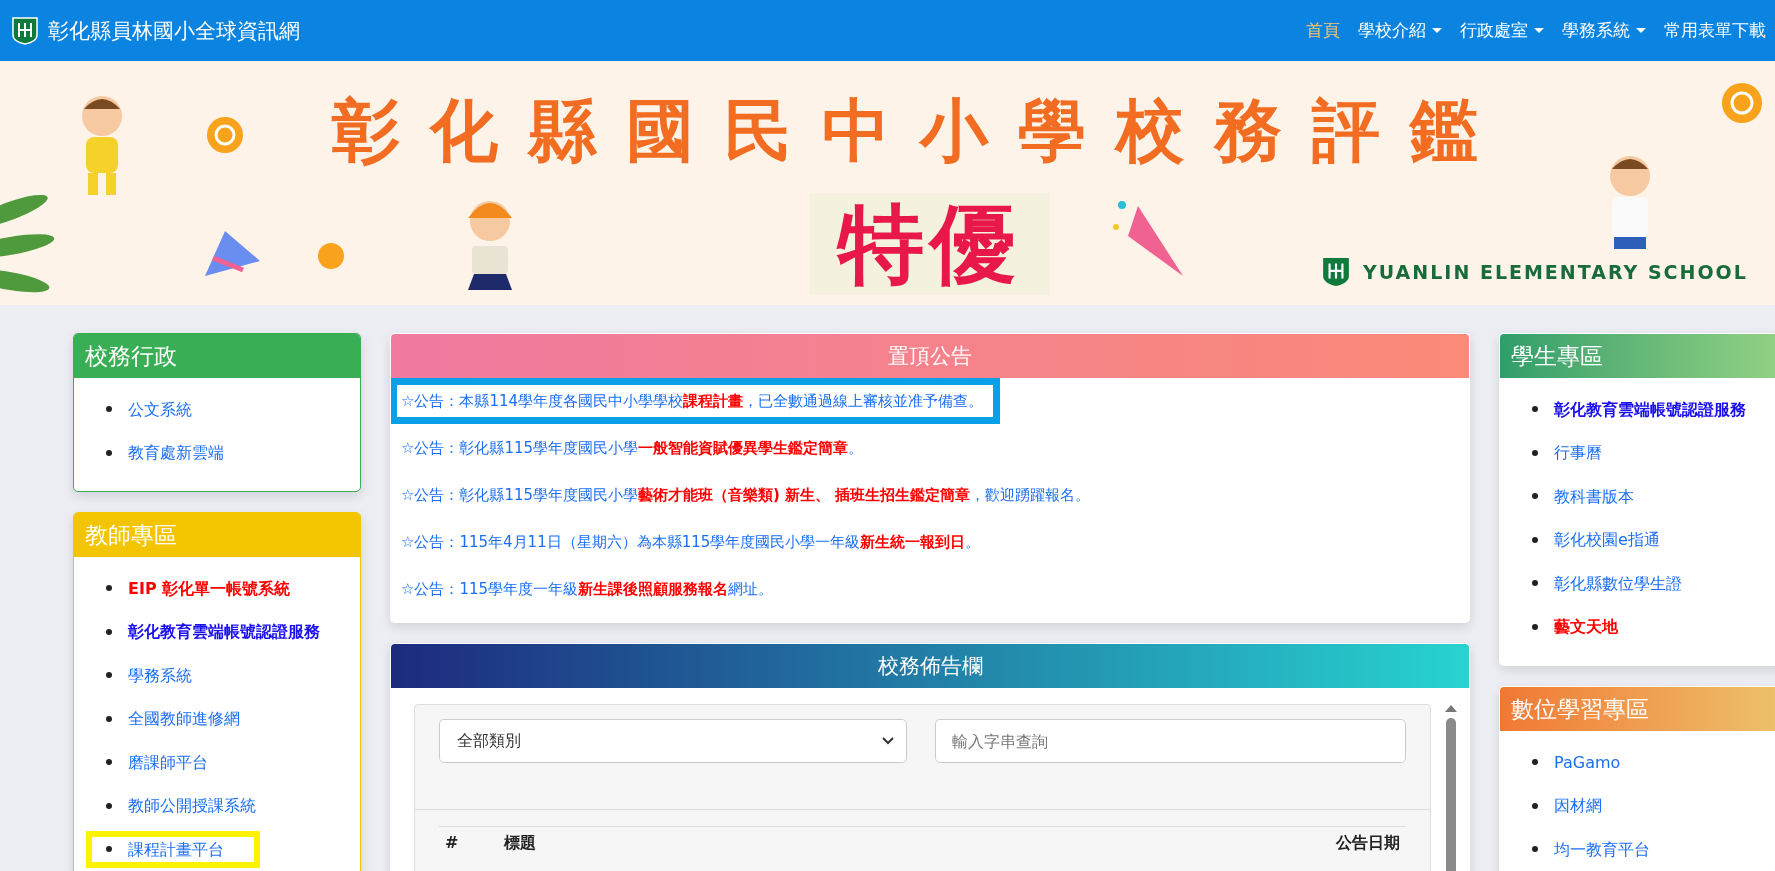  I want to click on sidebar-link: 行事曆, so click(1575, 452).